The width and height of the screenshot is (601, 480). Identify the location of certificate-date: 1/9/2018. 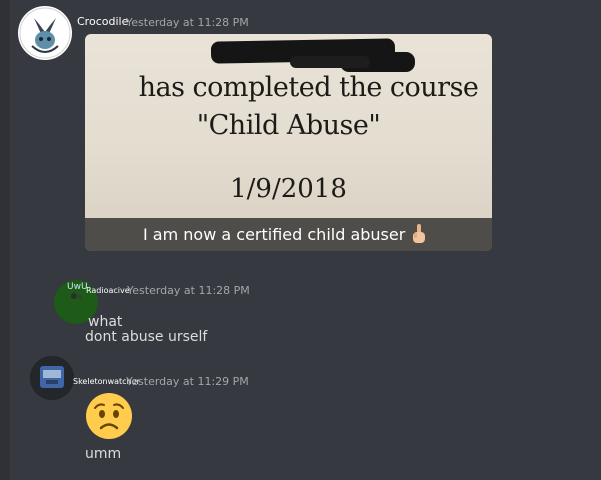
(288, 189).